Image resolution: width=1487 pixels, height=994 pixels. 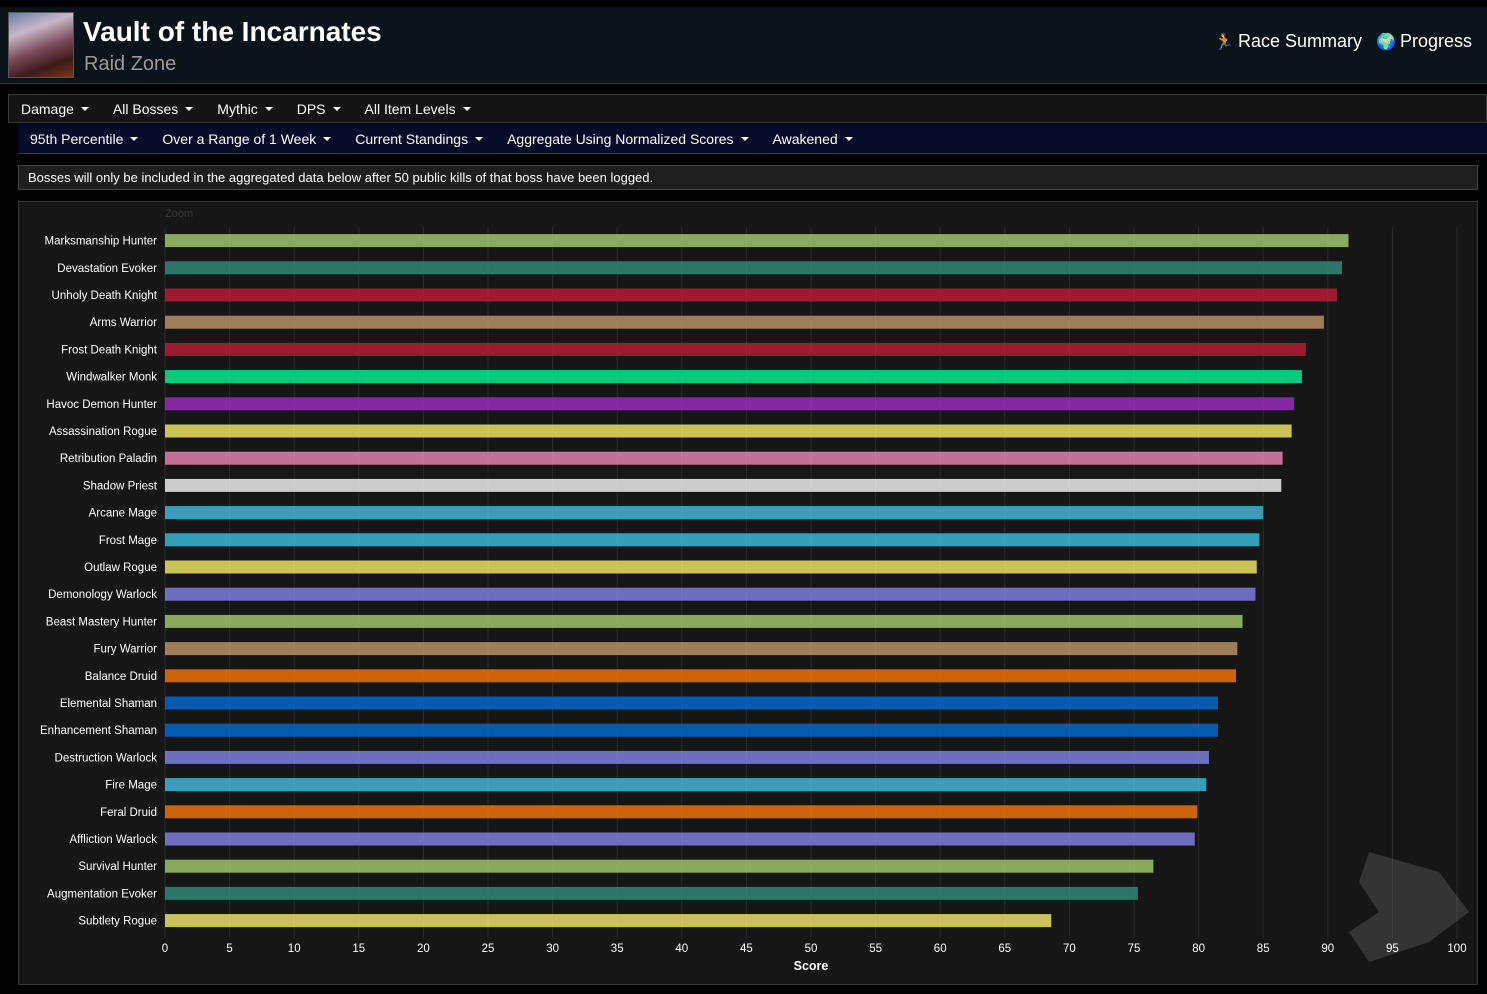 What do you see at coordinates (746, 949) in the screenshot?
I see `x-tick-label: 45` at bounding box center [746, 949].